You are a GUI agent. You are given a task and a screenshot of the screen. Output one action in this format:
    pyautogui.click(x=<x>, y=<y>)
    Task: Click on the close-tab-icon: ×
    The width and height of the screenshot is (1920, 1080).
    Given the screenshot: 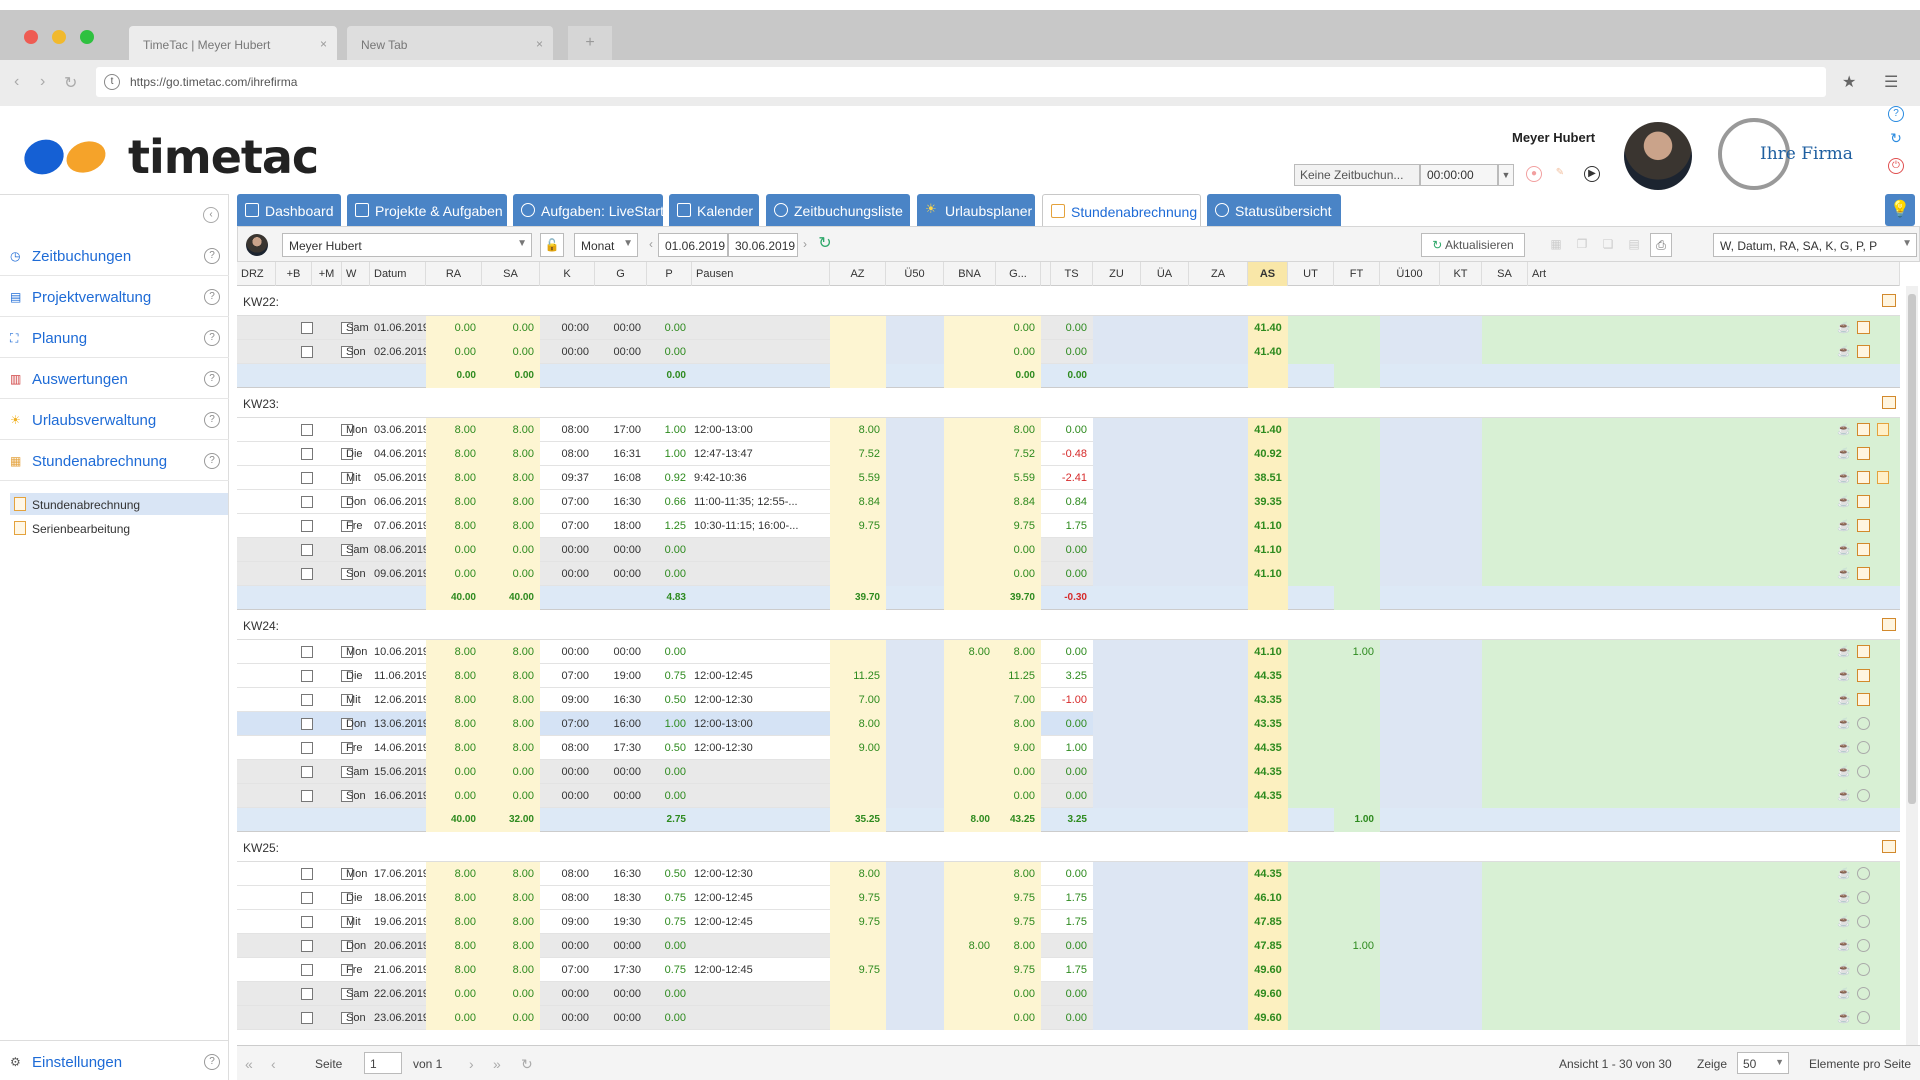 What is the action you would take?
    pyautogui.click(x=323, y=44)
    